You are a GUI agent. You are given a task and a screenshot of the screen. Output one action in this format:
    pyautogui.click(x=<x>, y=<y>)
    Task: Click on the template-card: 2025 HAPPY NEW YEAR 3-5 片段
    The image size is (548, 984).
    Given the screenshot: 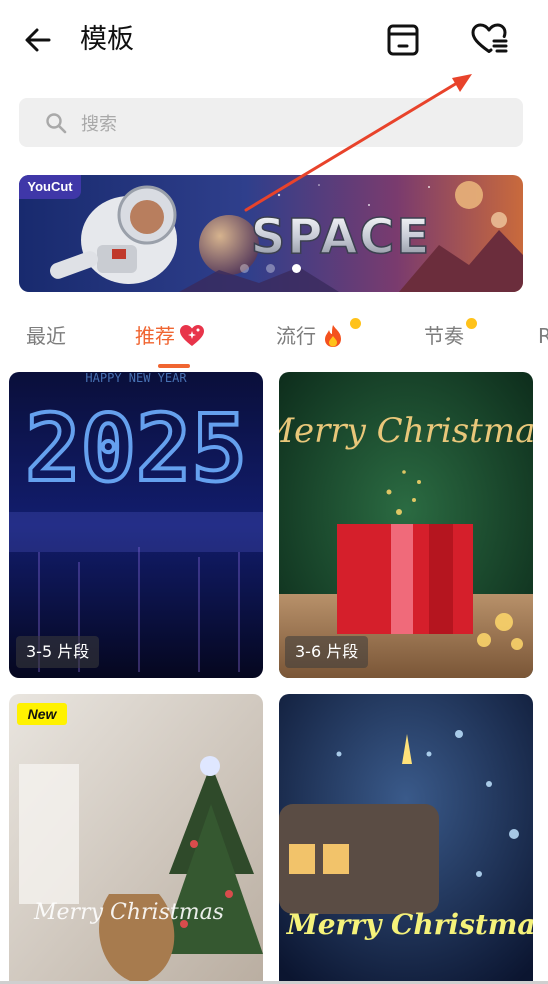 What is the action you would take?
    pyautogui.click(x=136, y=525)
    